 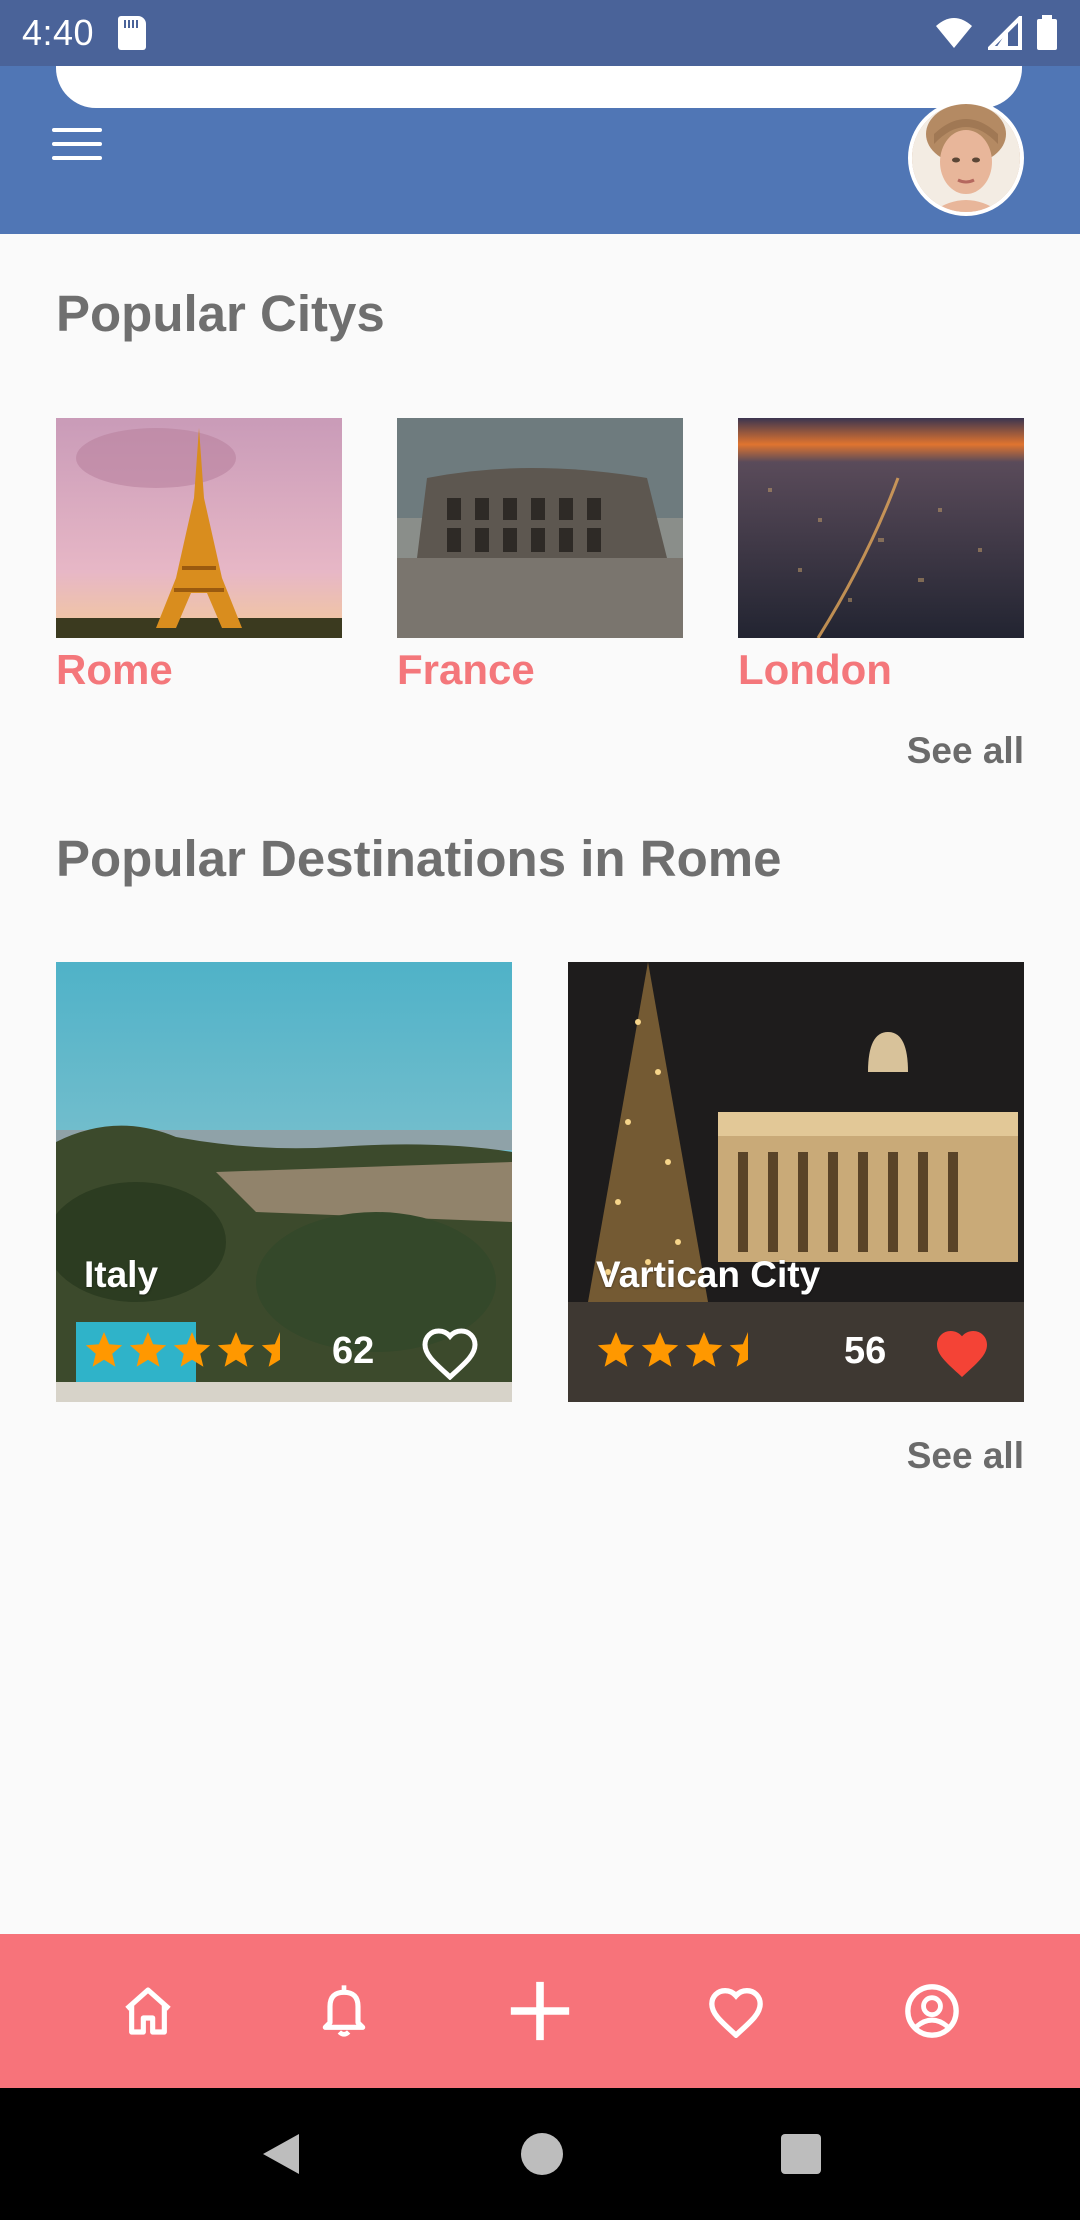 What do you see at coordinates (344, 2011) in the screenshot?
I see `bell-icon` at bounding box center [344, 2011].